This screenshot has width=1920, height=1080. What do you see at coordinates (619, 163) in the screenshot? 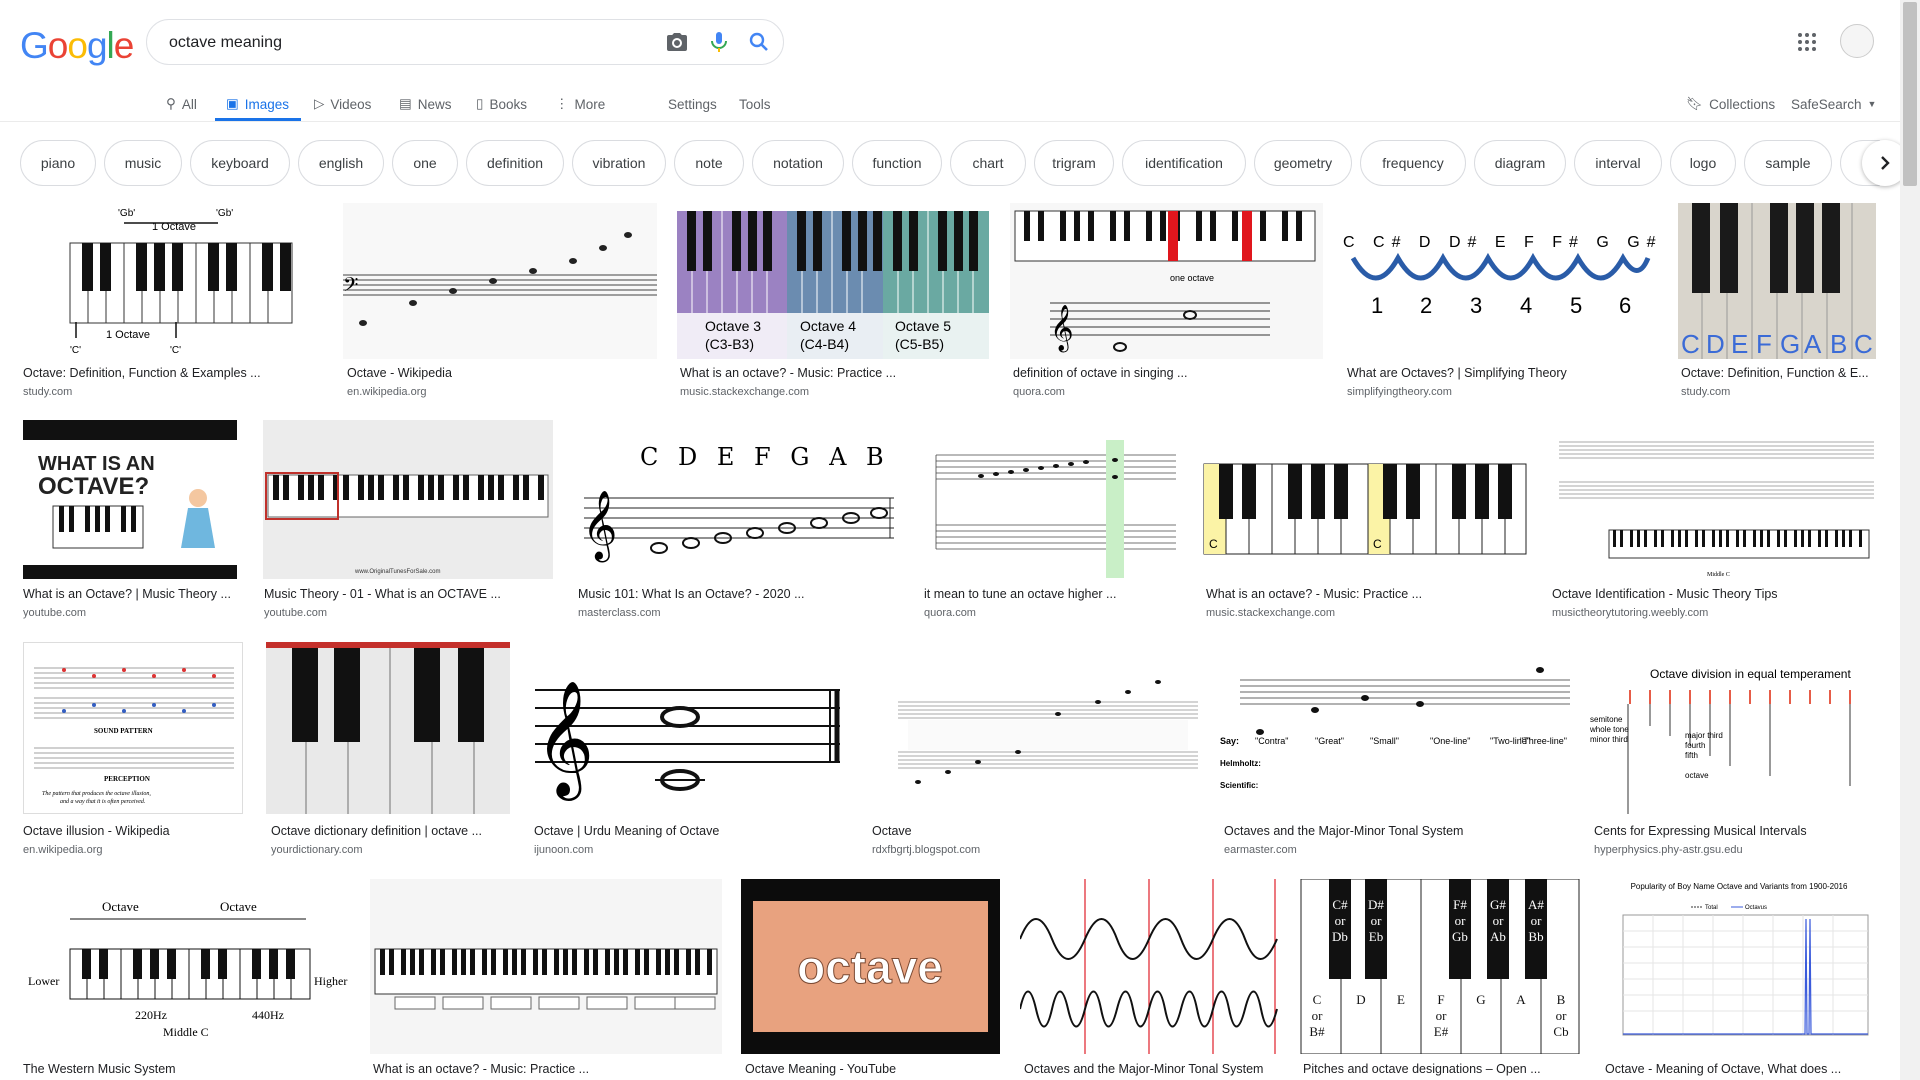
I see `chip: vibration` at bounding box center [619, 163].